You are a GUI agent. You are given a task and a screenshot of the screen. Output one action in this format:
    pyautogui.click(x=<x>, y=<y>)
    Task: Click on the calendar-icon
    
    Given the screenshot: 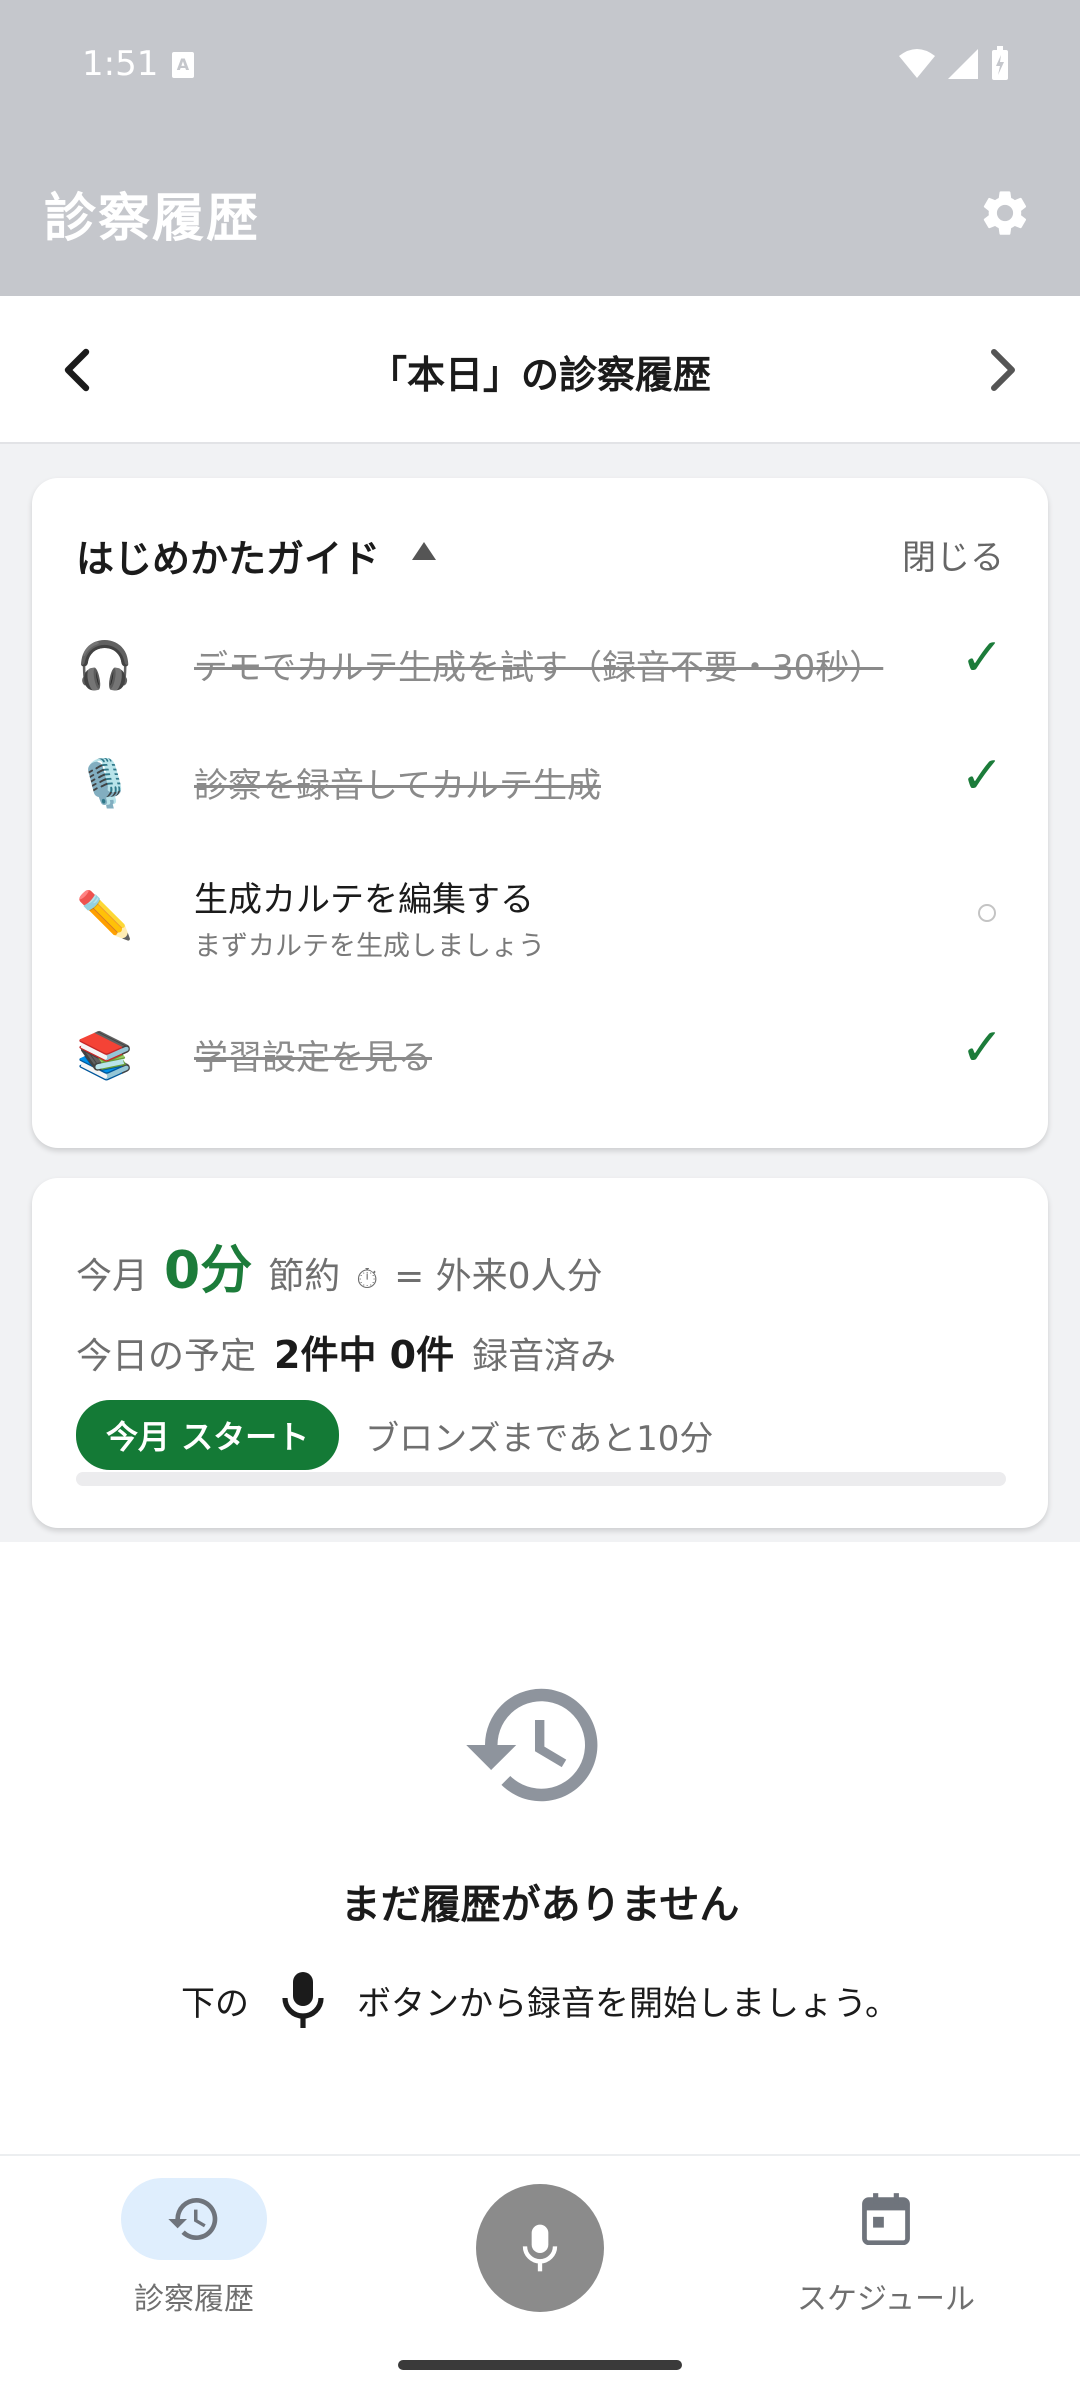 What is the action you would take?
    pyautogui.click(x=886, y=2219)
    